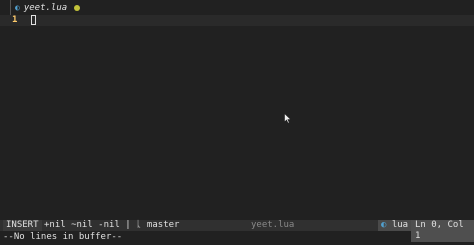 The width and height of the screenshot is (474, 245). I want to click on tab-filename: yeet.lua, so click(45, 7).